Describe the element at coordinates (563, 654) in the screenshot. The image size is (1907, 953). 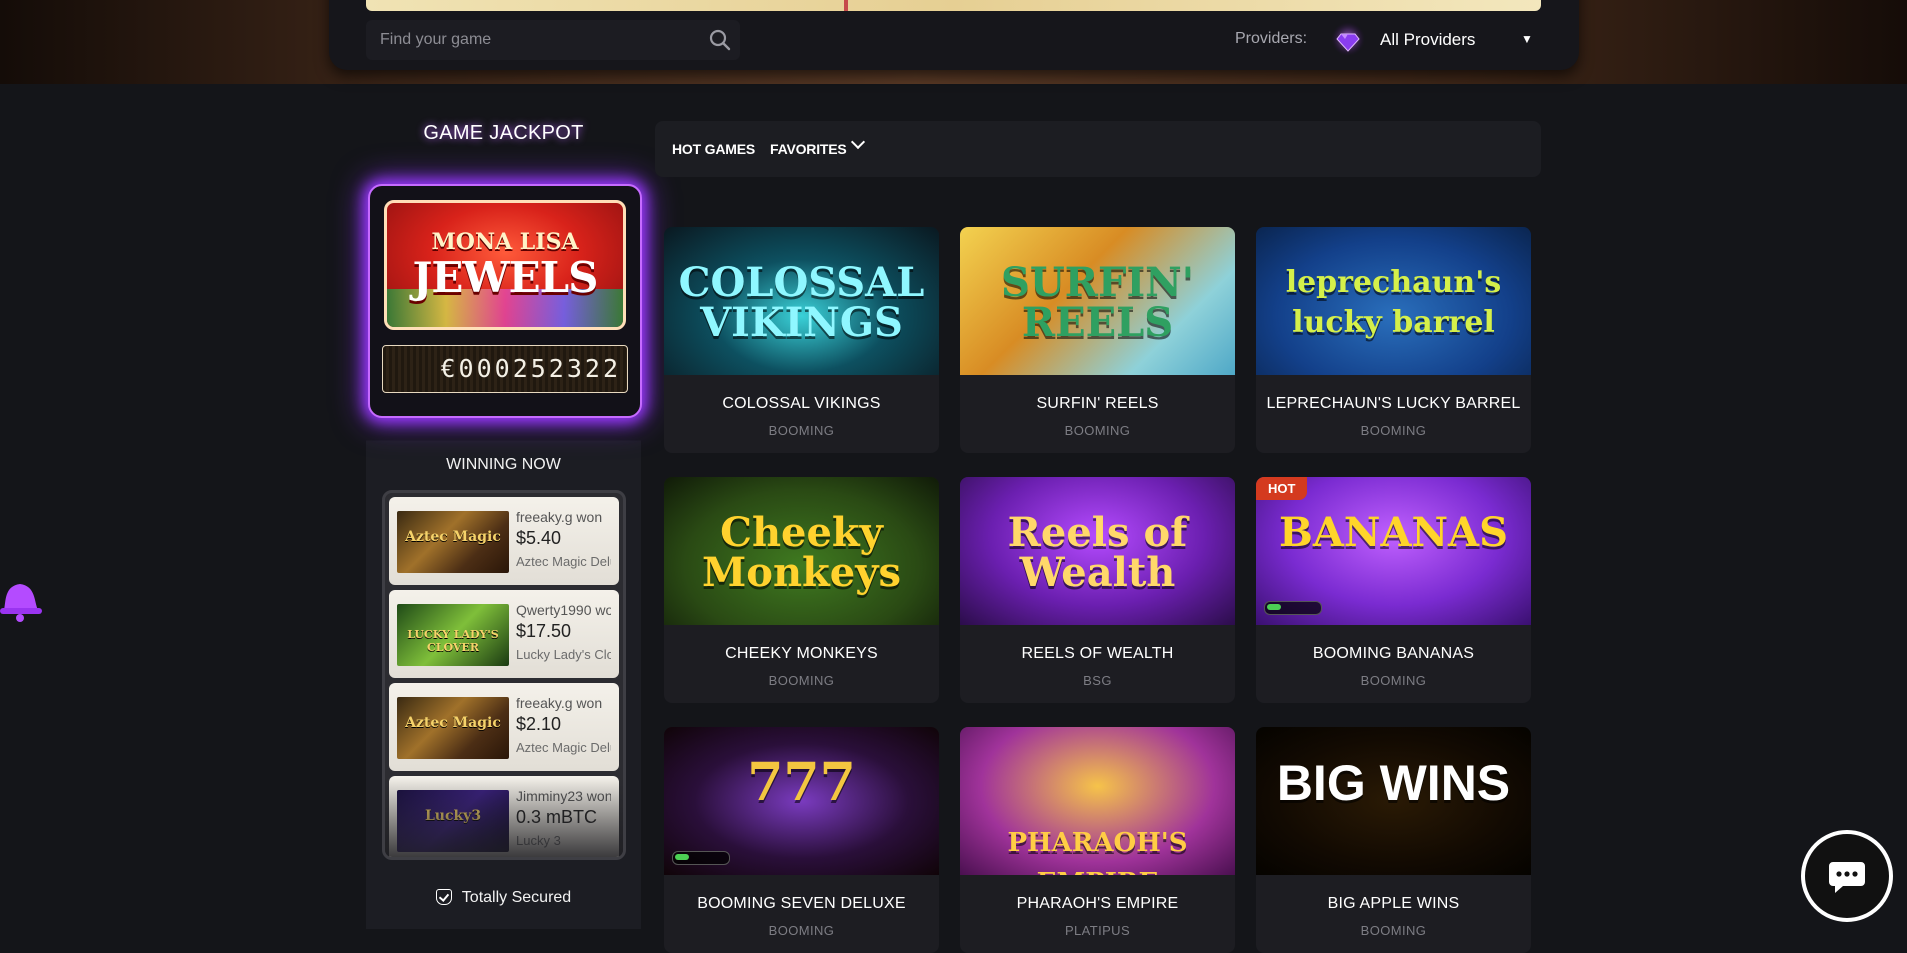
I see `win-game: Lucky Lady's Clover` at that location.